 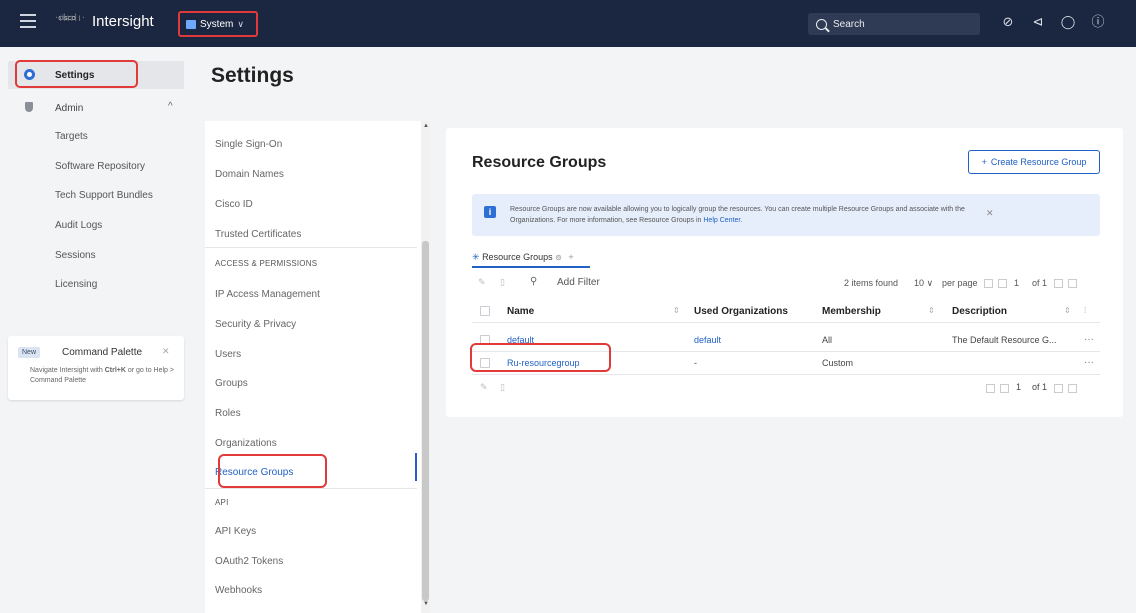 I want to click on announcement-icon: ⊲, so click(x=1038, y=22).